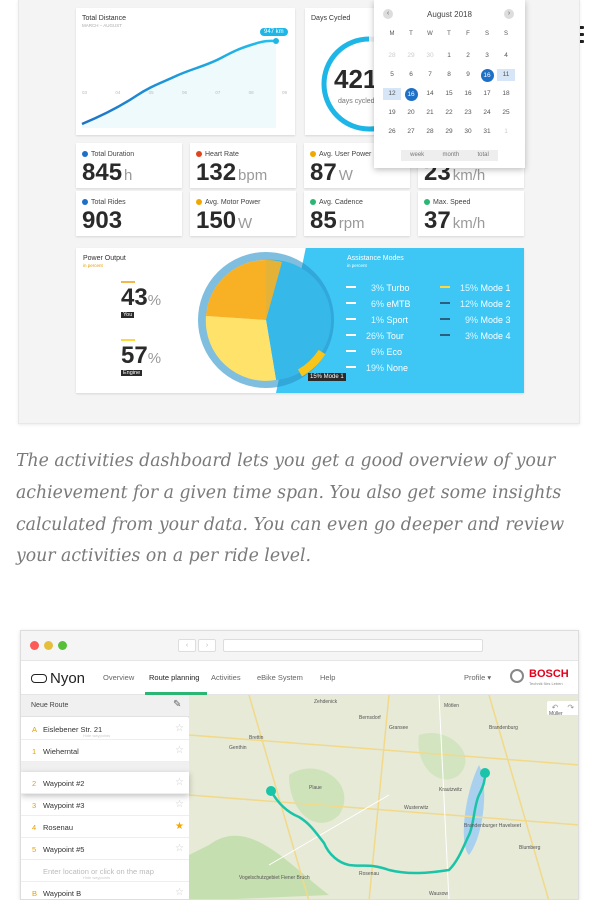  What do you see at coordinates (477, 677) in the screenshot?
I see `profile-menu: Profile ▾` at bounding box center [477, 677].